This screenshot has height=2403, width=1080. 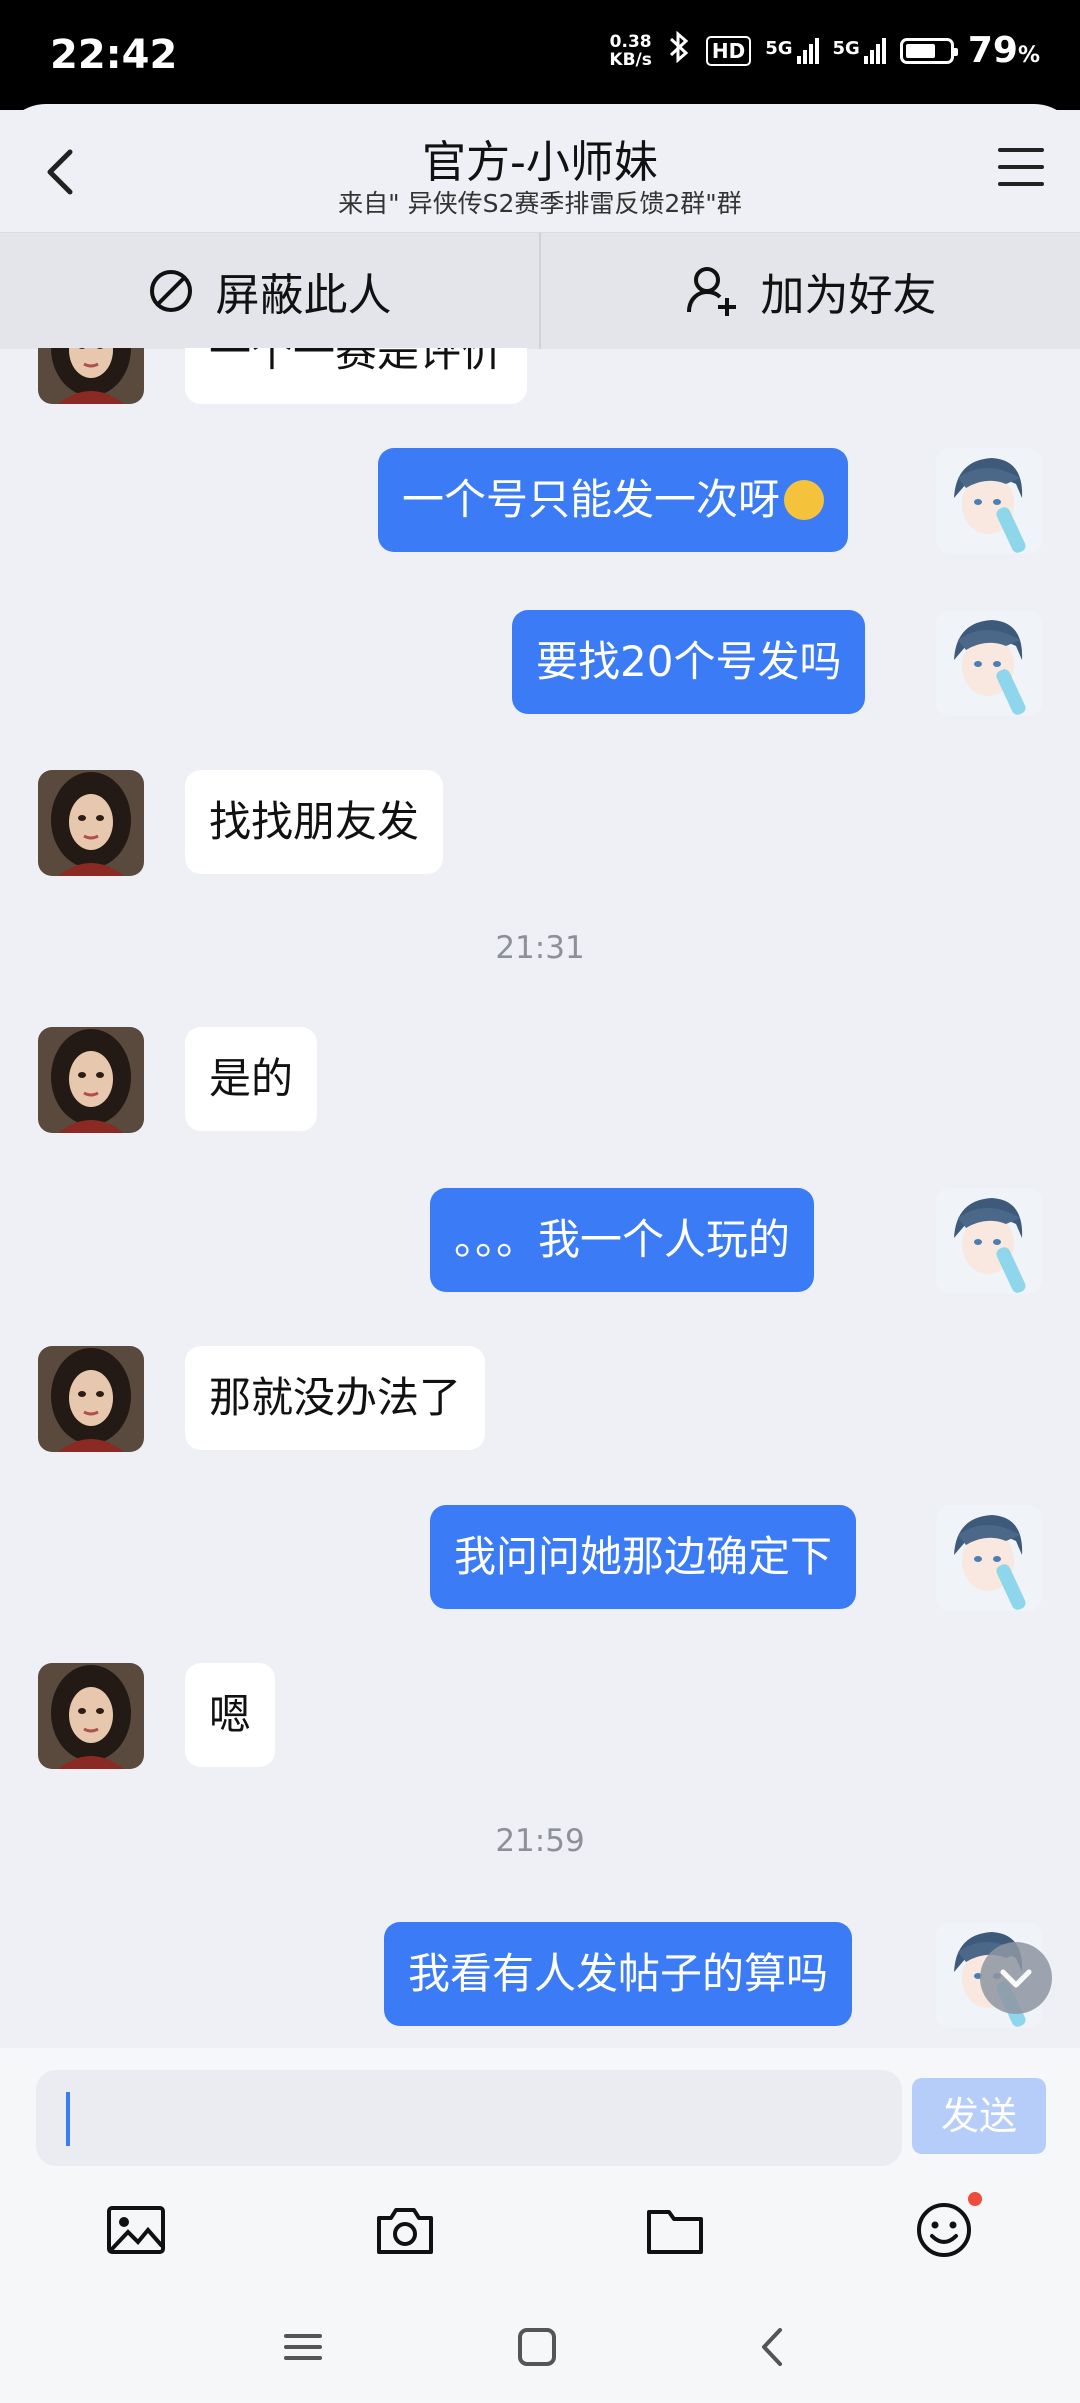 I want to click on scroll-to-bottom-button, so click(x=1016, y=1978).